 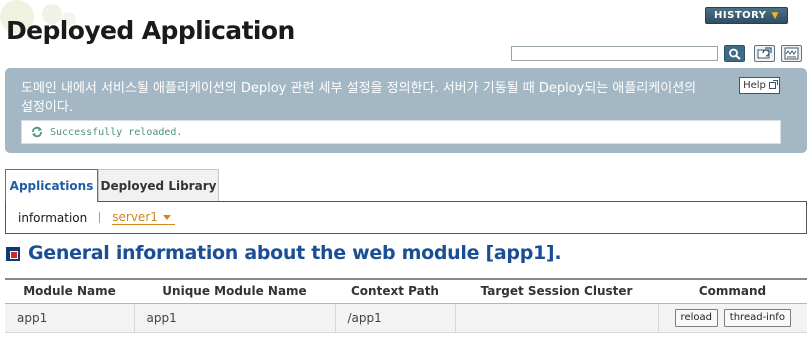 I want to click on column-header: Context Path, so click(x=395, y=291).